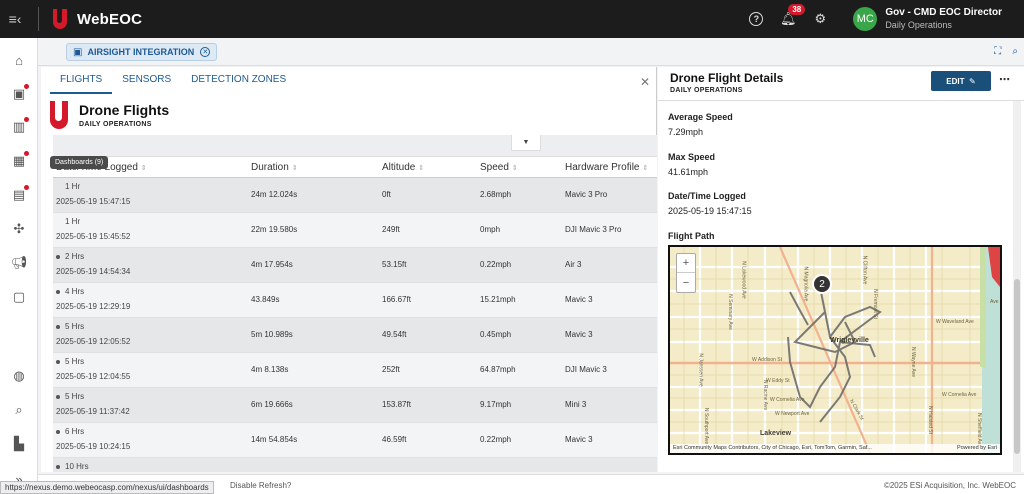 The image size is (1024, 494). I want to click on webeoc-logo-icon, so click(60, 19).